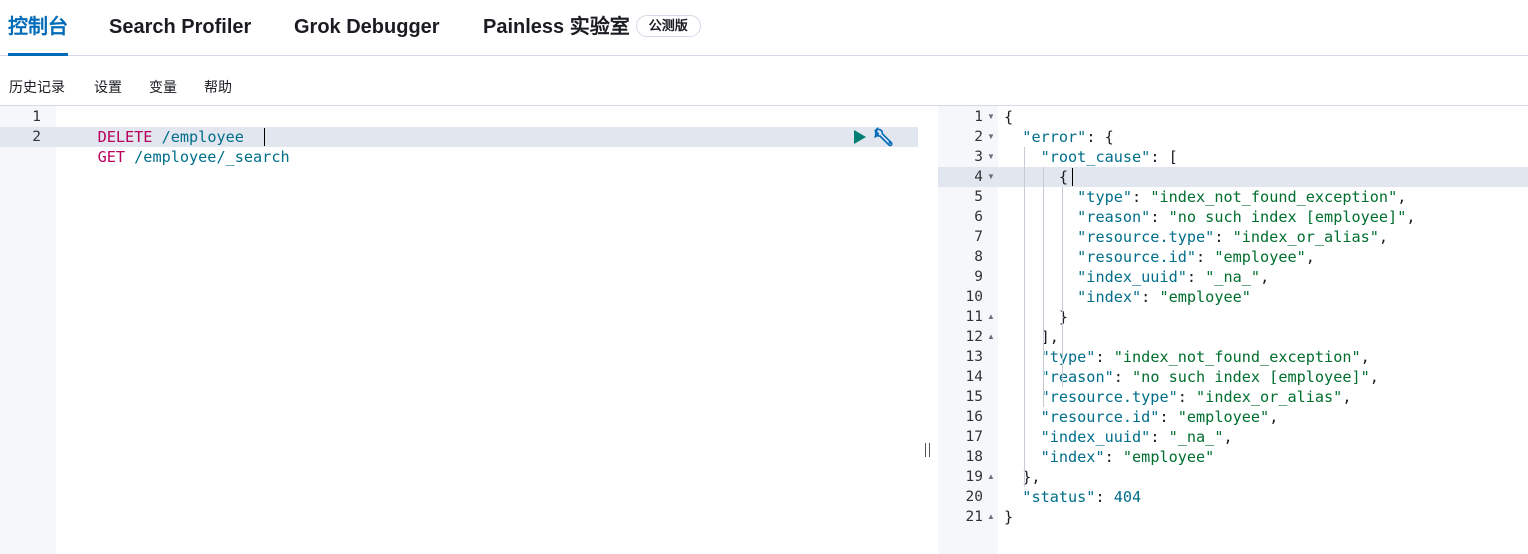 The height and width of the screenshot is (554, 1528). I want to click on tab-painless-lab: Painless 实验室 公测版, so click(592, 28).